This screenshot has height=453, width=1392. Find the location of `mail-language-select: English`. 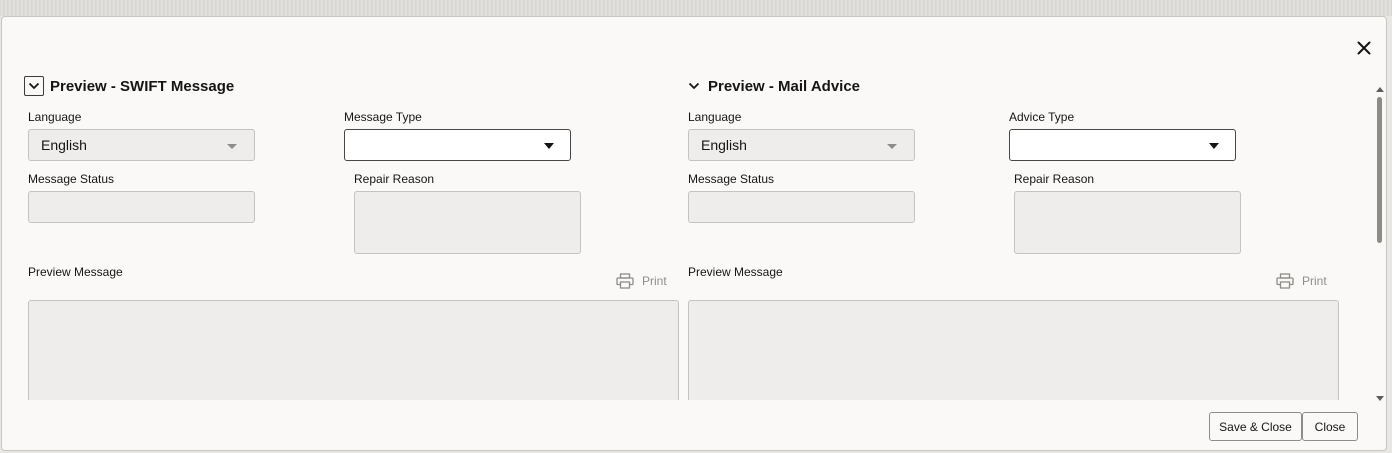

mail-language-select: English is located at coordinates (801, 145).